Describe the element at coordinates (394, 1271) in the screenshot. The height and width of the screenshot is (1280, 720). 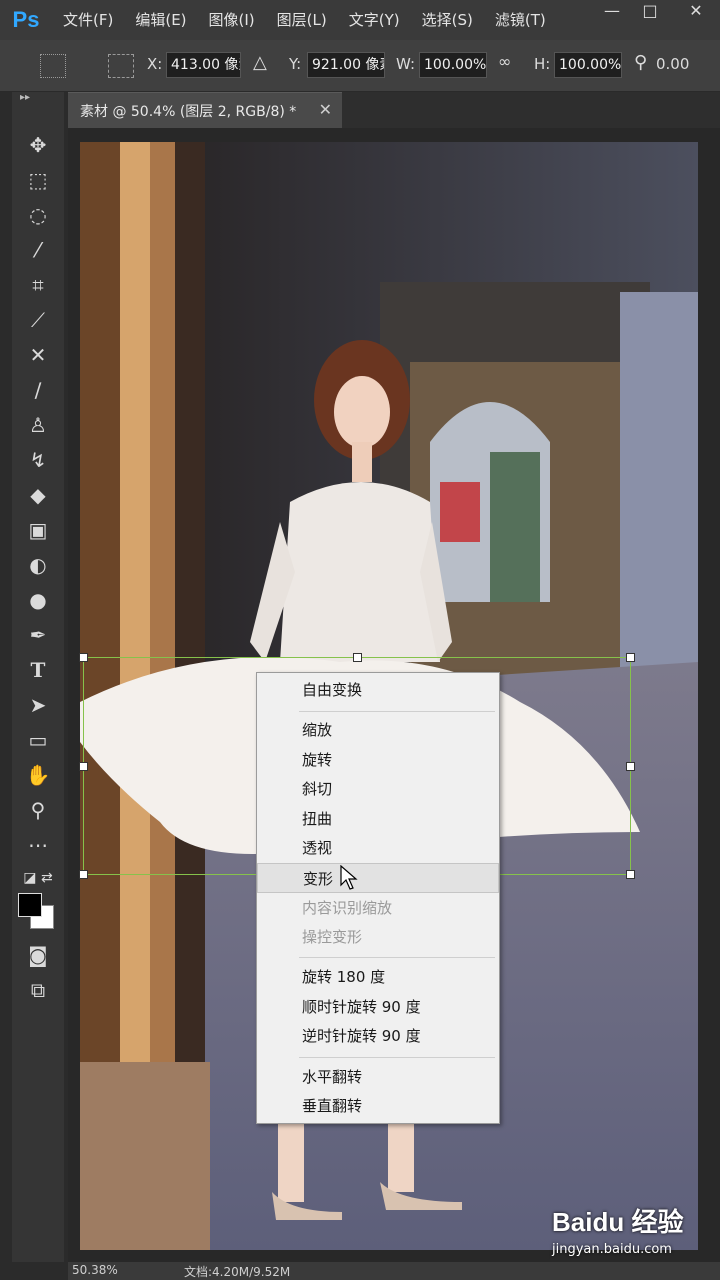
I see `status-bar: 50.38% 文档:4.20M/9.52M` at that location.